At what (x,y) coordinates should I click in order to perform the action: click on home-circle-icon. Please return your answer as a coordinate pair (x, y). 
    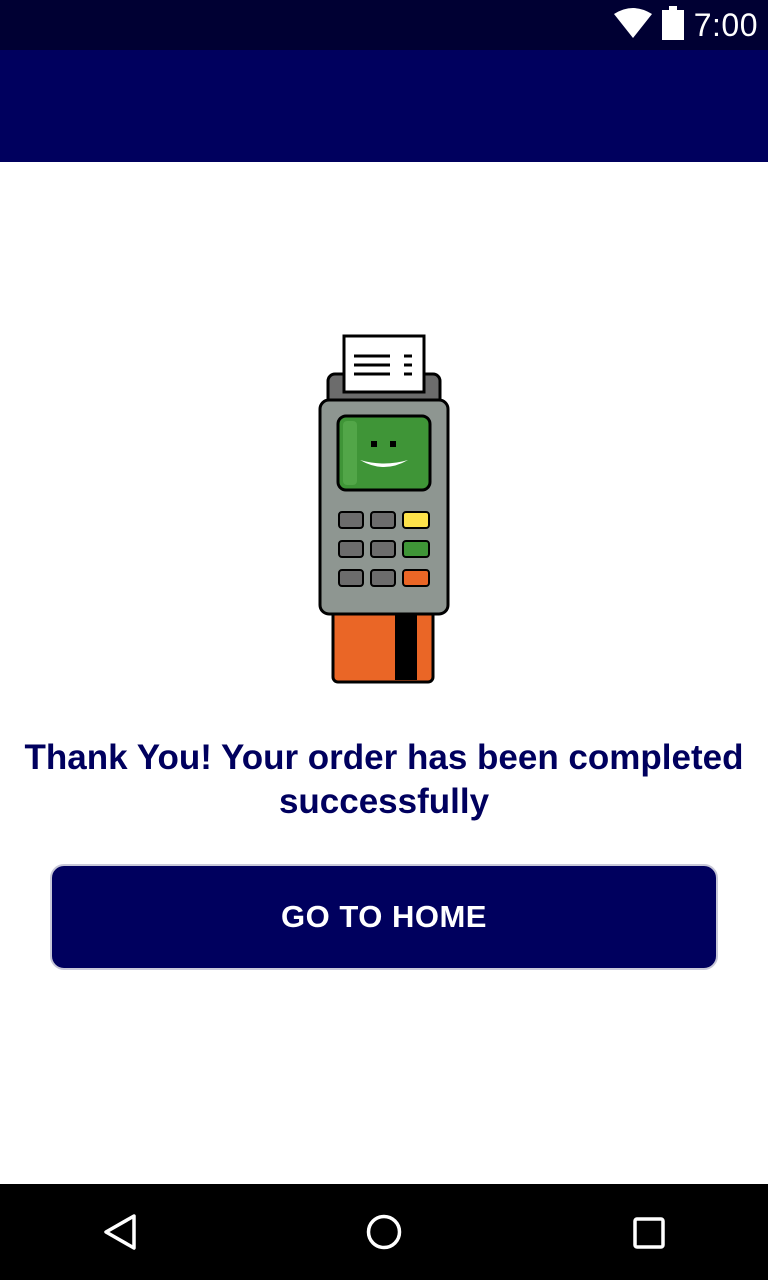
    Looking at the image, I should click on (384, 1232).